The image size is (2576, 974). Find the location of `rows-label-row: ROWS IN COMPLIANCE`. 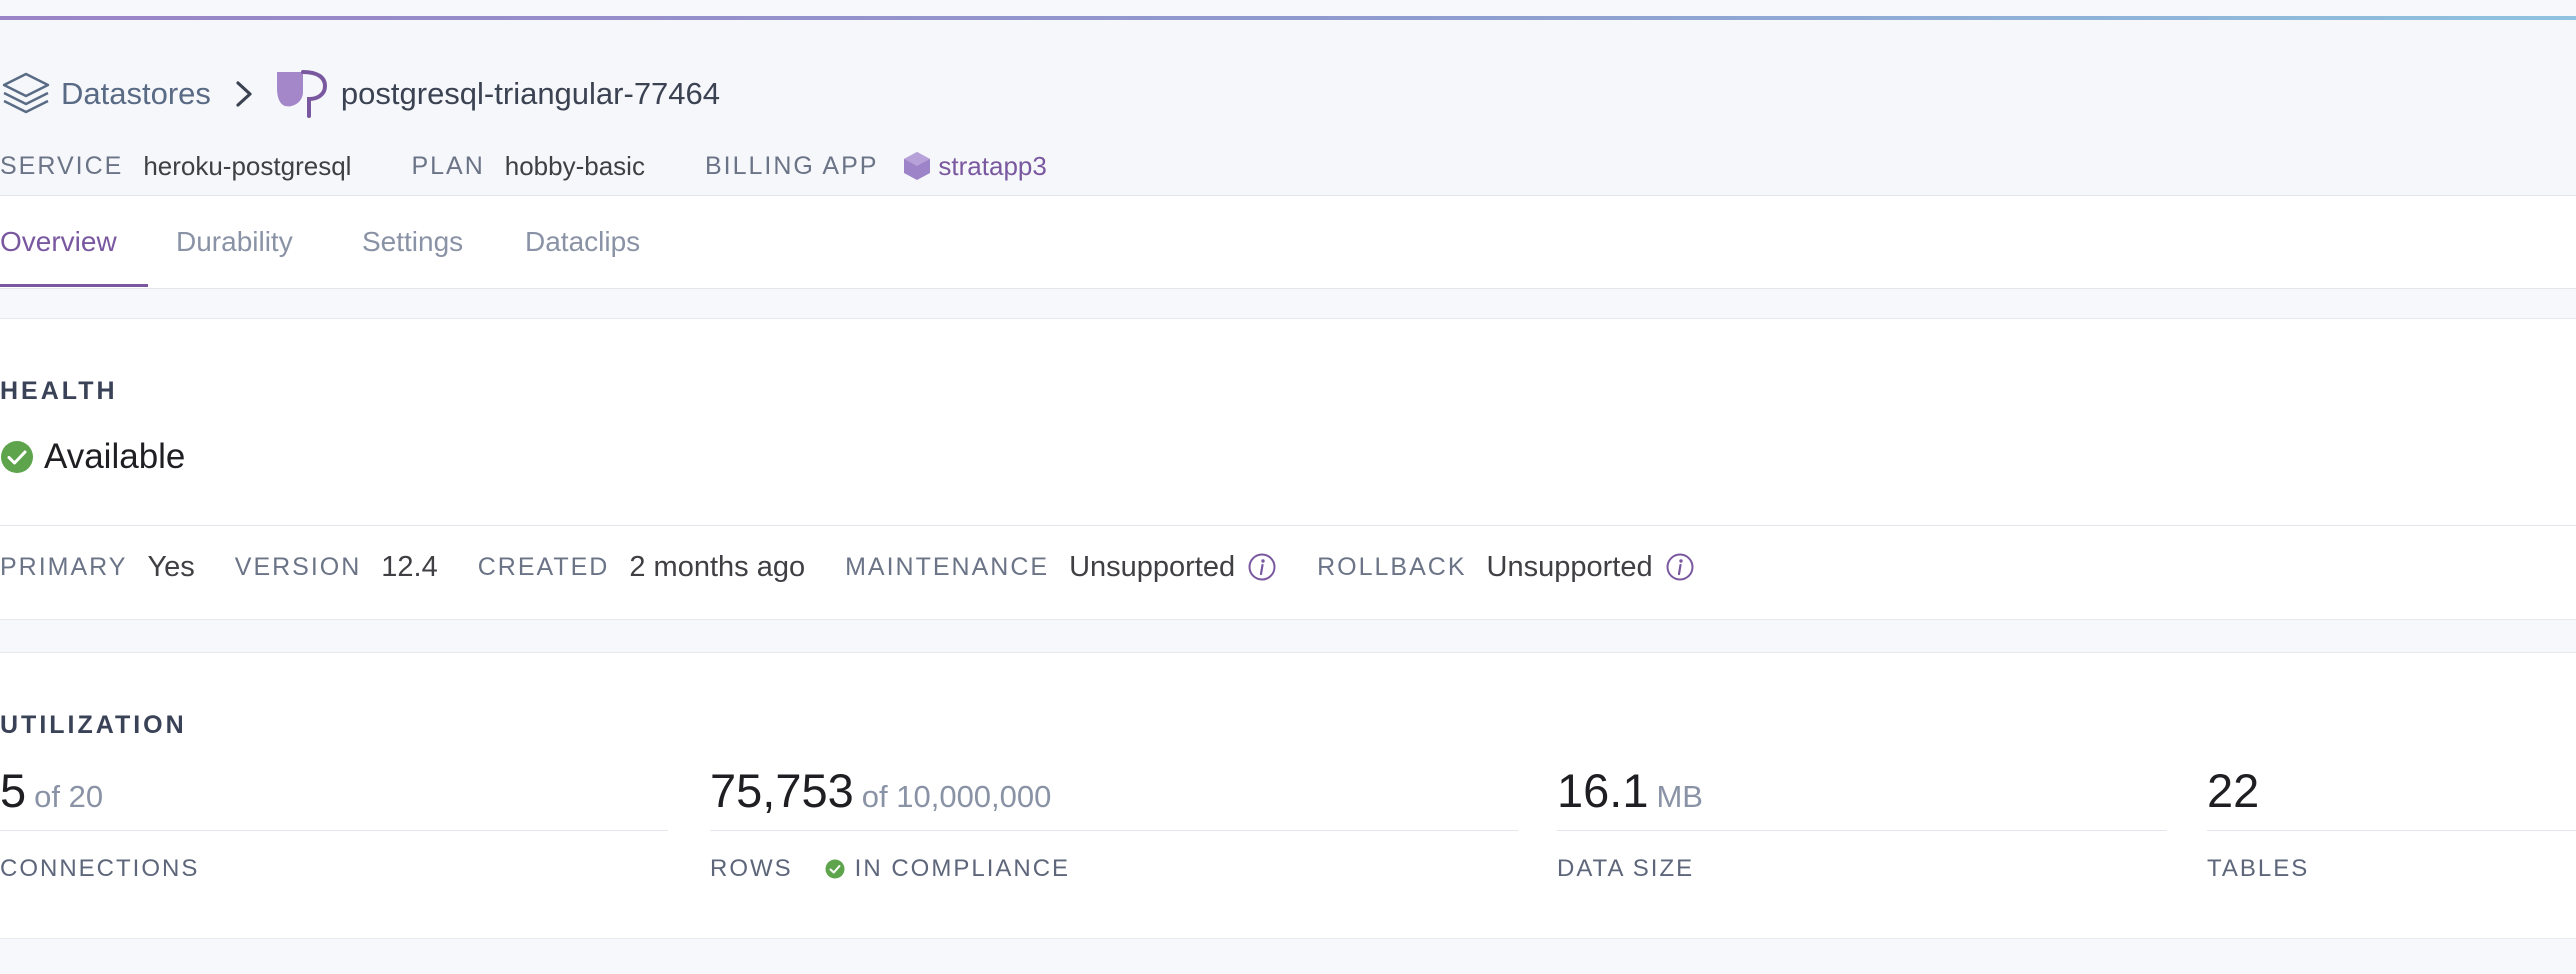

rows-label-row: ROWS IN COMPLIANCE is located at coordinates (890, 869).